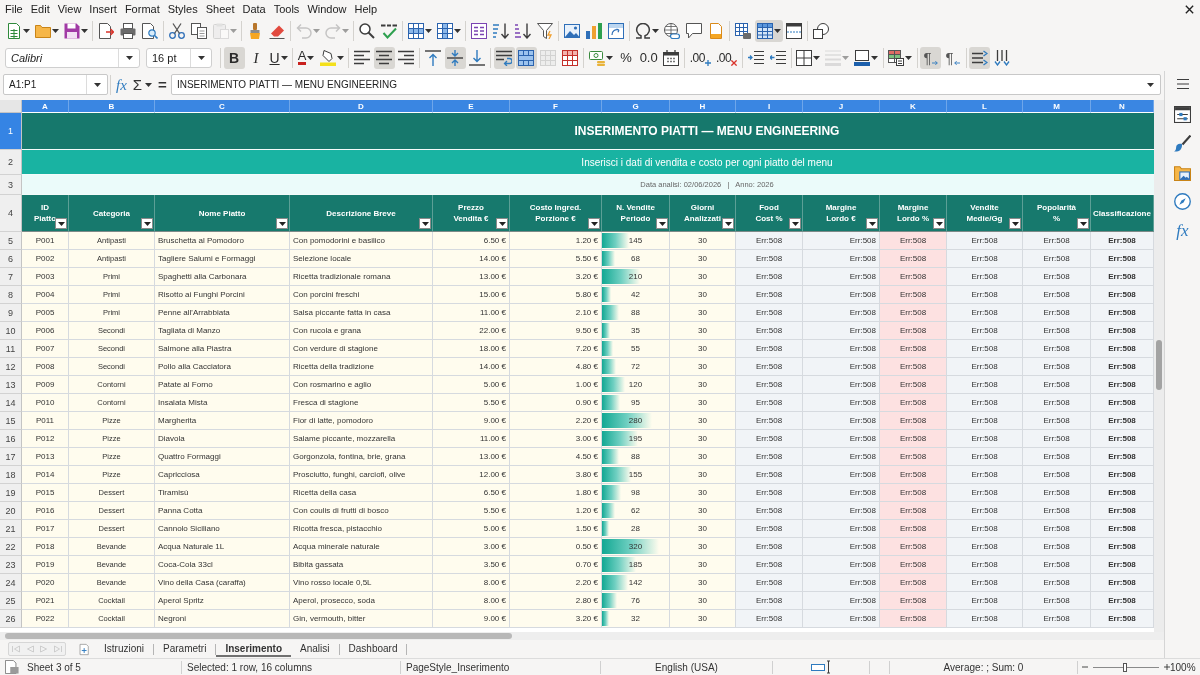 This screenshot has width=1200, height=675. I want to click on menu-icon, so click(1182, 84).